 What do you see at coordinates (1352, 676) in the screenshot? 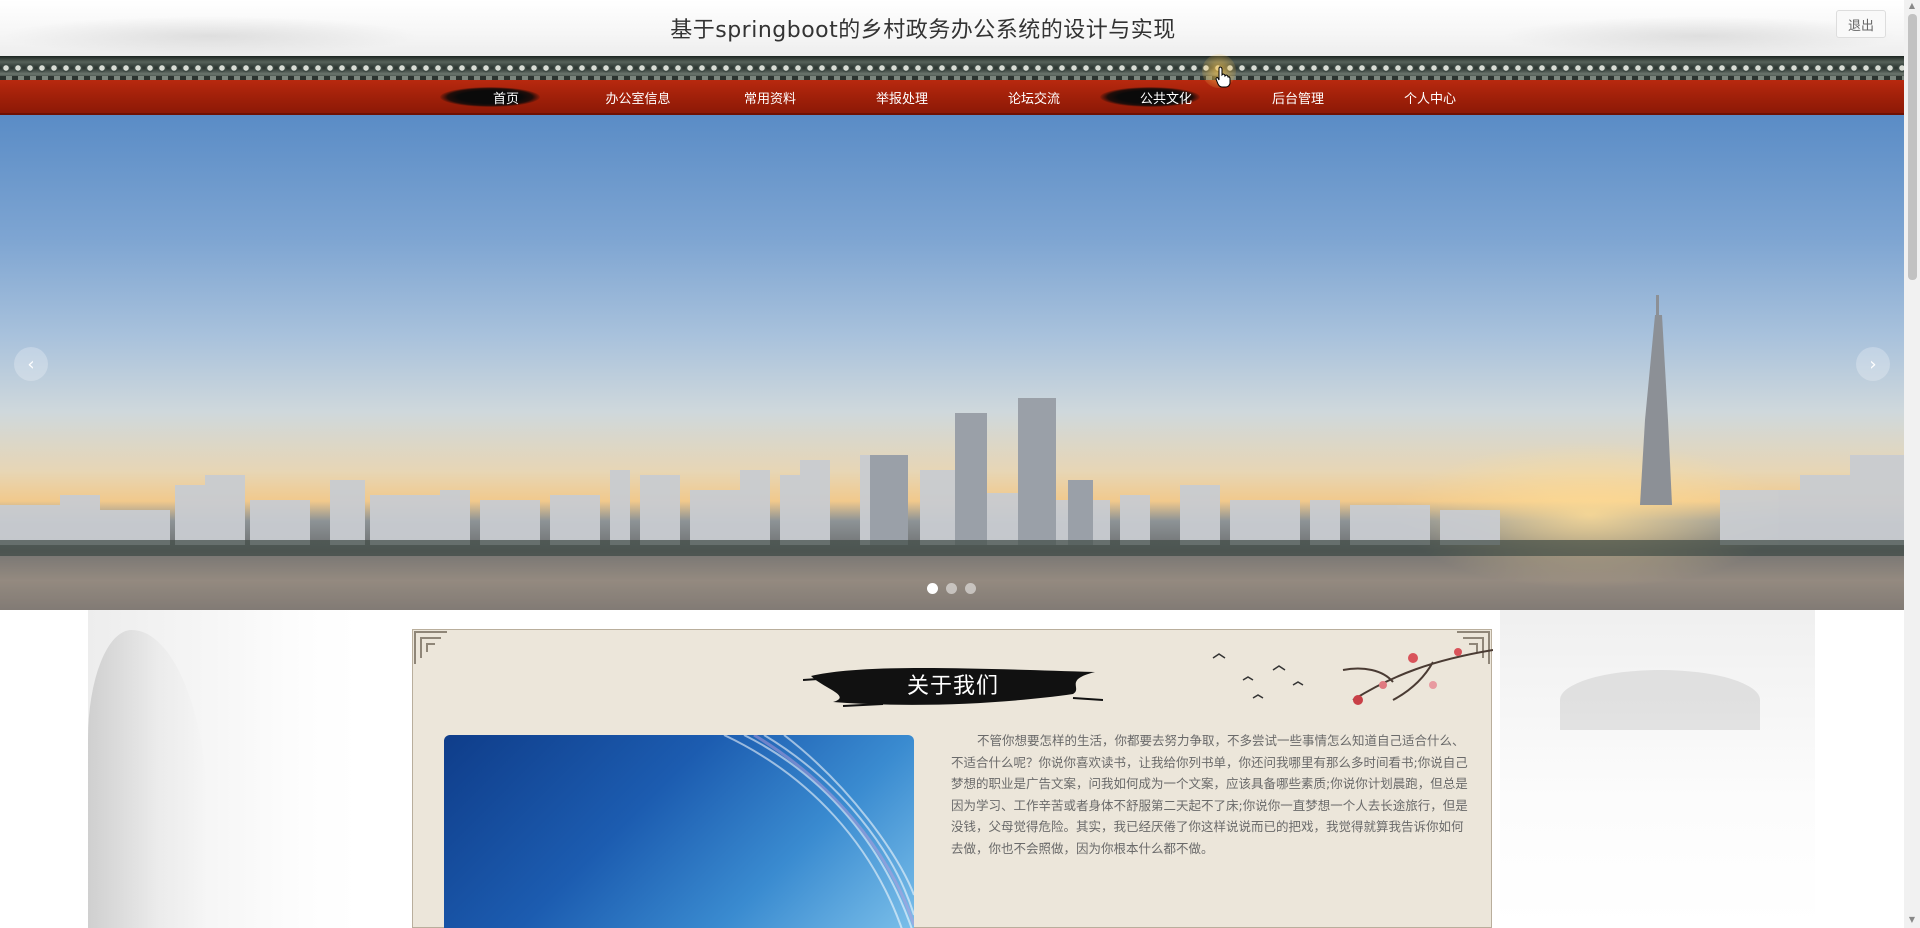
I see `plum-blossom-branch-icon` at bounding box center [1352, 676].